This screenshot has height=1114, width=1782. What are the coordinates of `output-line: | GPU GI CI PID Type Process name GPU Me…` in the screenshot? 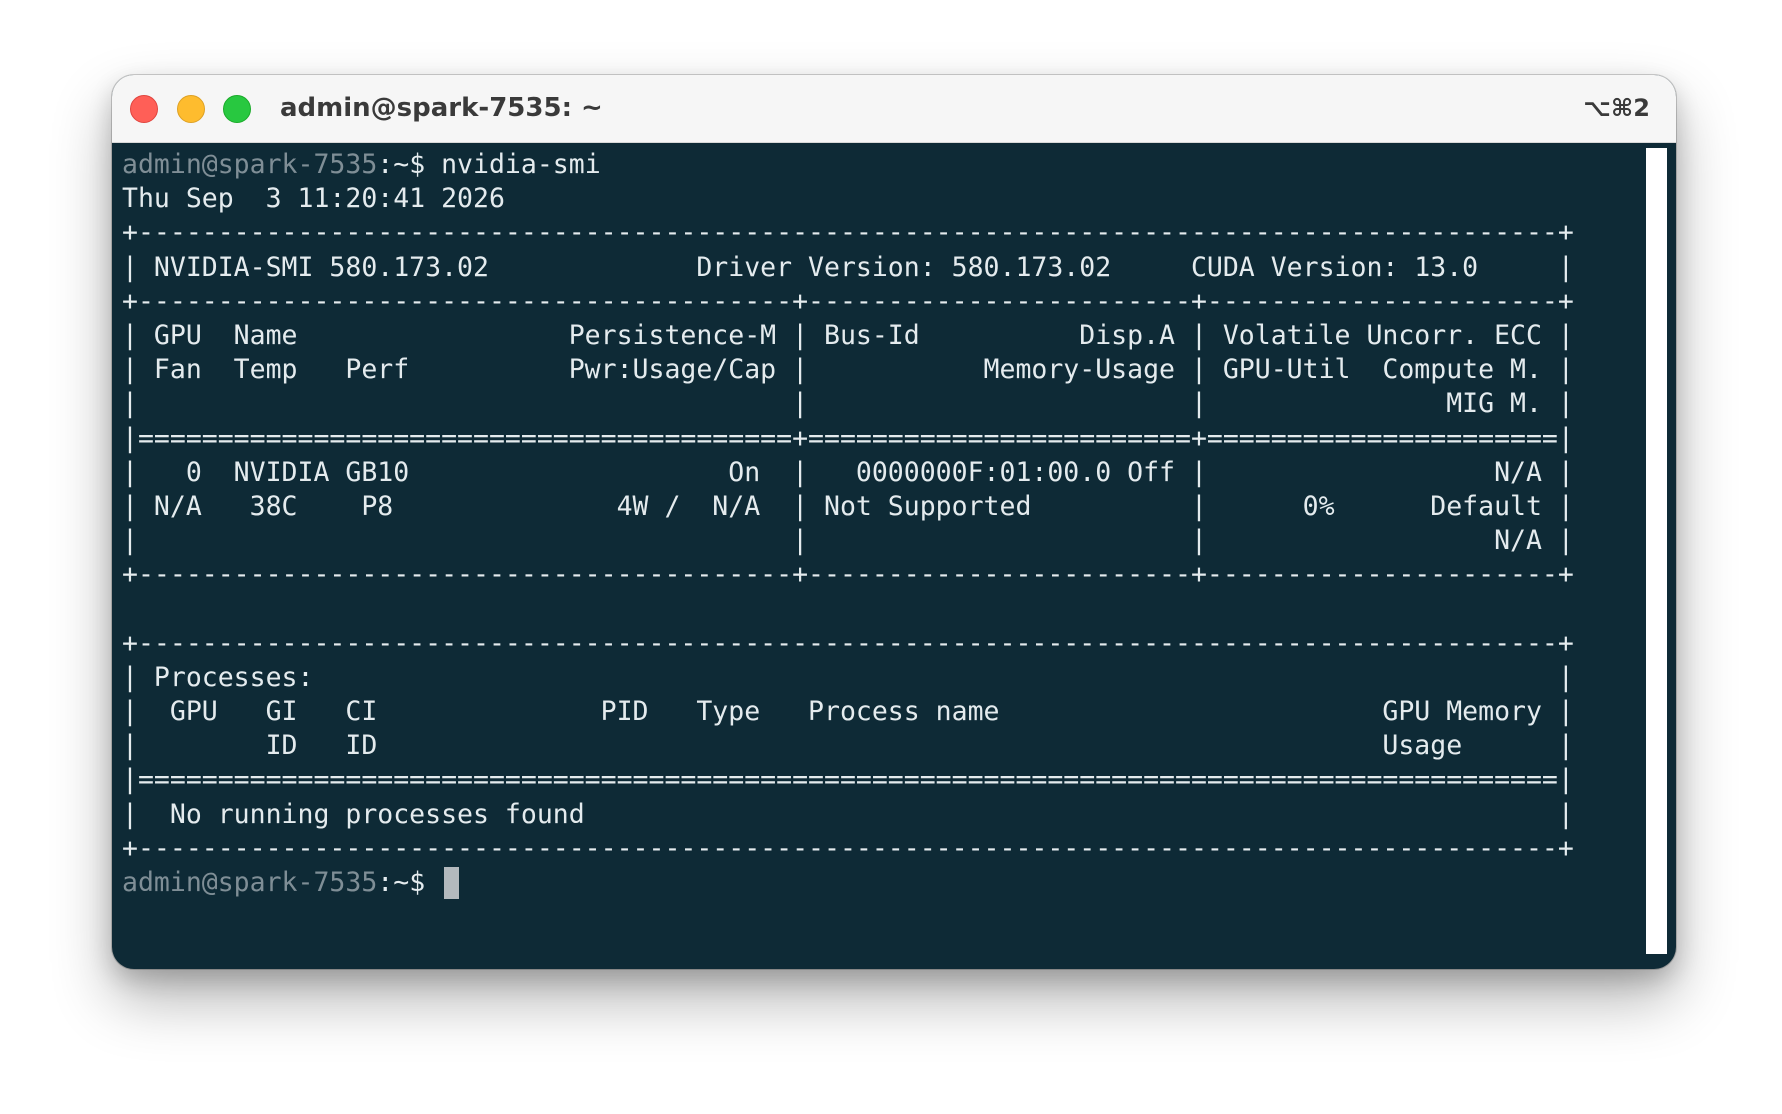 It's located at (848, 711).